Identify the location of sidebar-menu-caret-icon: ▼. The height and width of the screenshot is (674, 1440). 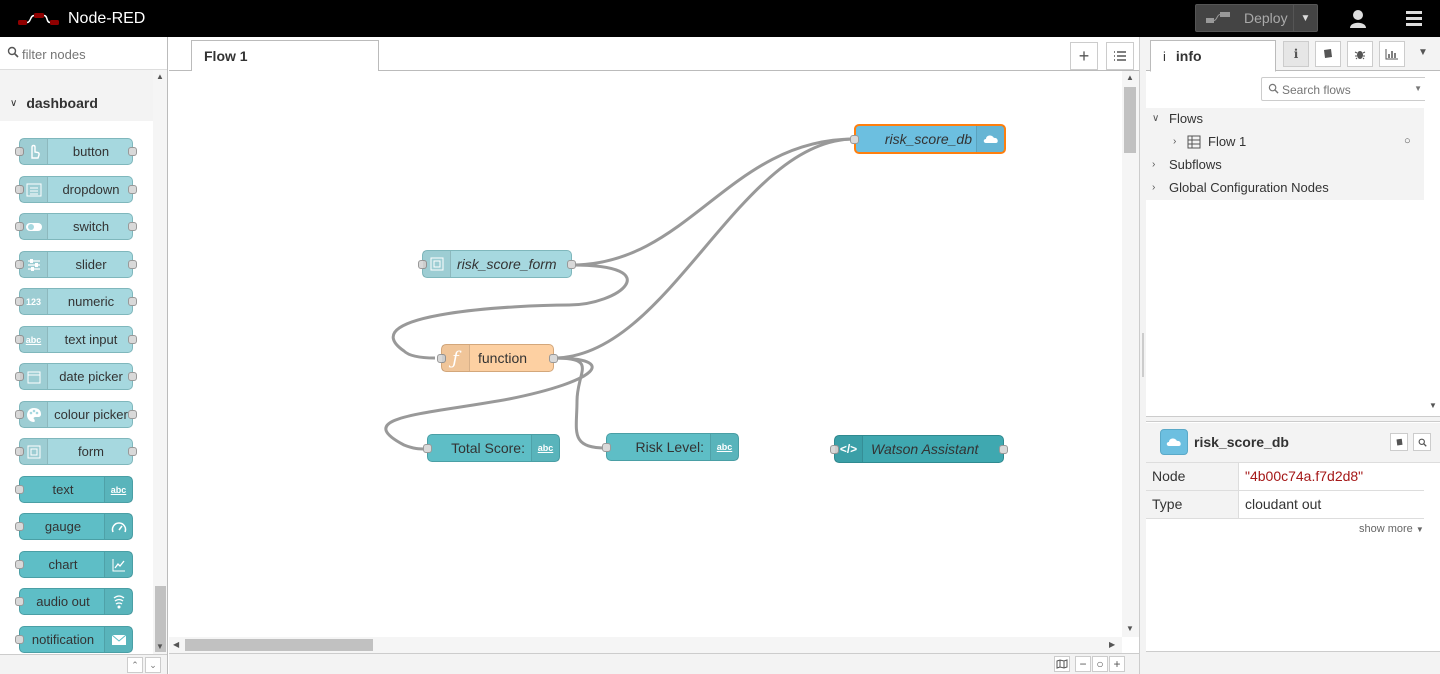
(1423, 52).